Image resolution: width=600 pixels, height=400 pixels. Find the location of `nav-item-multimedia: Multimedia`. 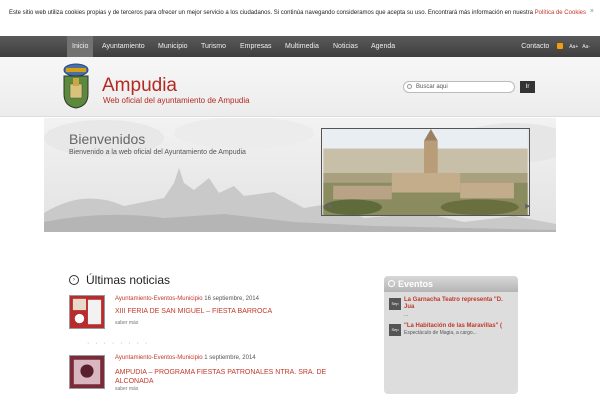

nav-item-multimedia: Multimedia is located at coordinates (302, 46).